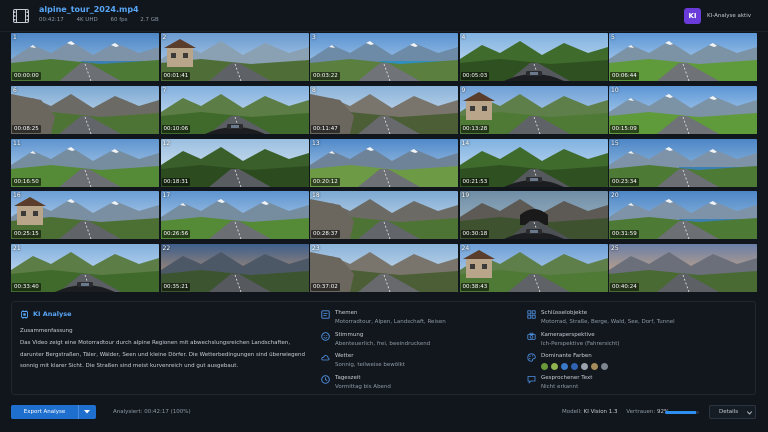  Describe the element at coordinates (624, 287) in the screenshot. I see `thumbnail-timecode: 00:40:24` at that location.